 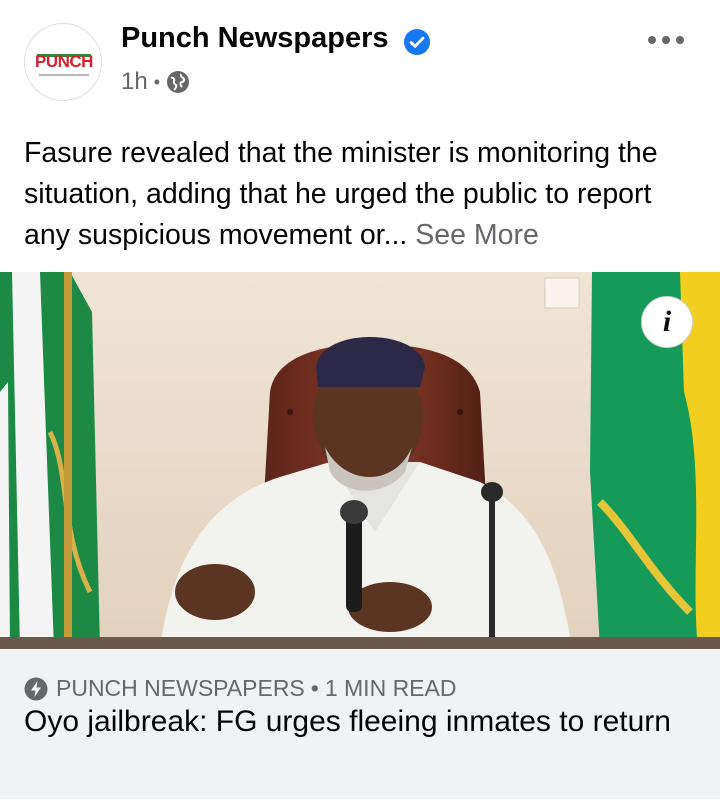 What do you see at coordinates (178, 82) in the screenshot?
I see `globe-icon` at bounding box center [178, 82].